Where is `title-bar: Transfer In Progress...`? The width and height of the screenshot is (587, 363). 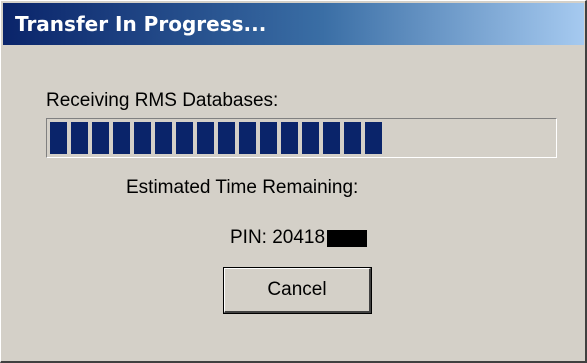 title-bar: Transfer In Progress... is located at coordinates (293, 24).